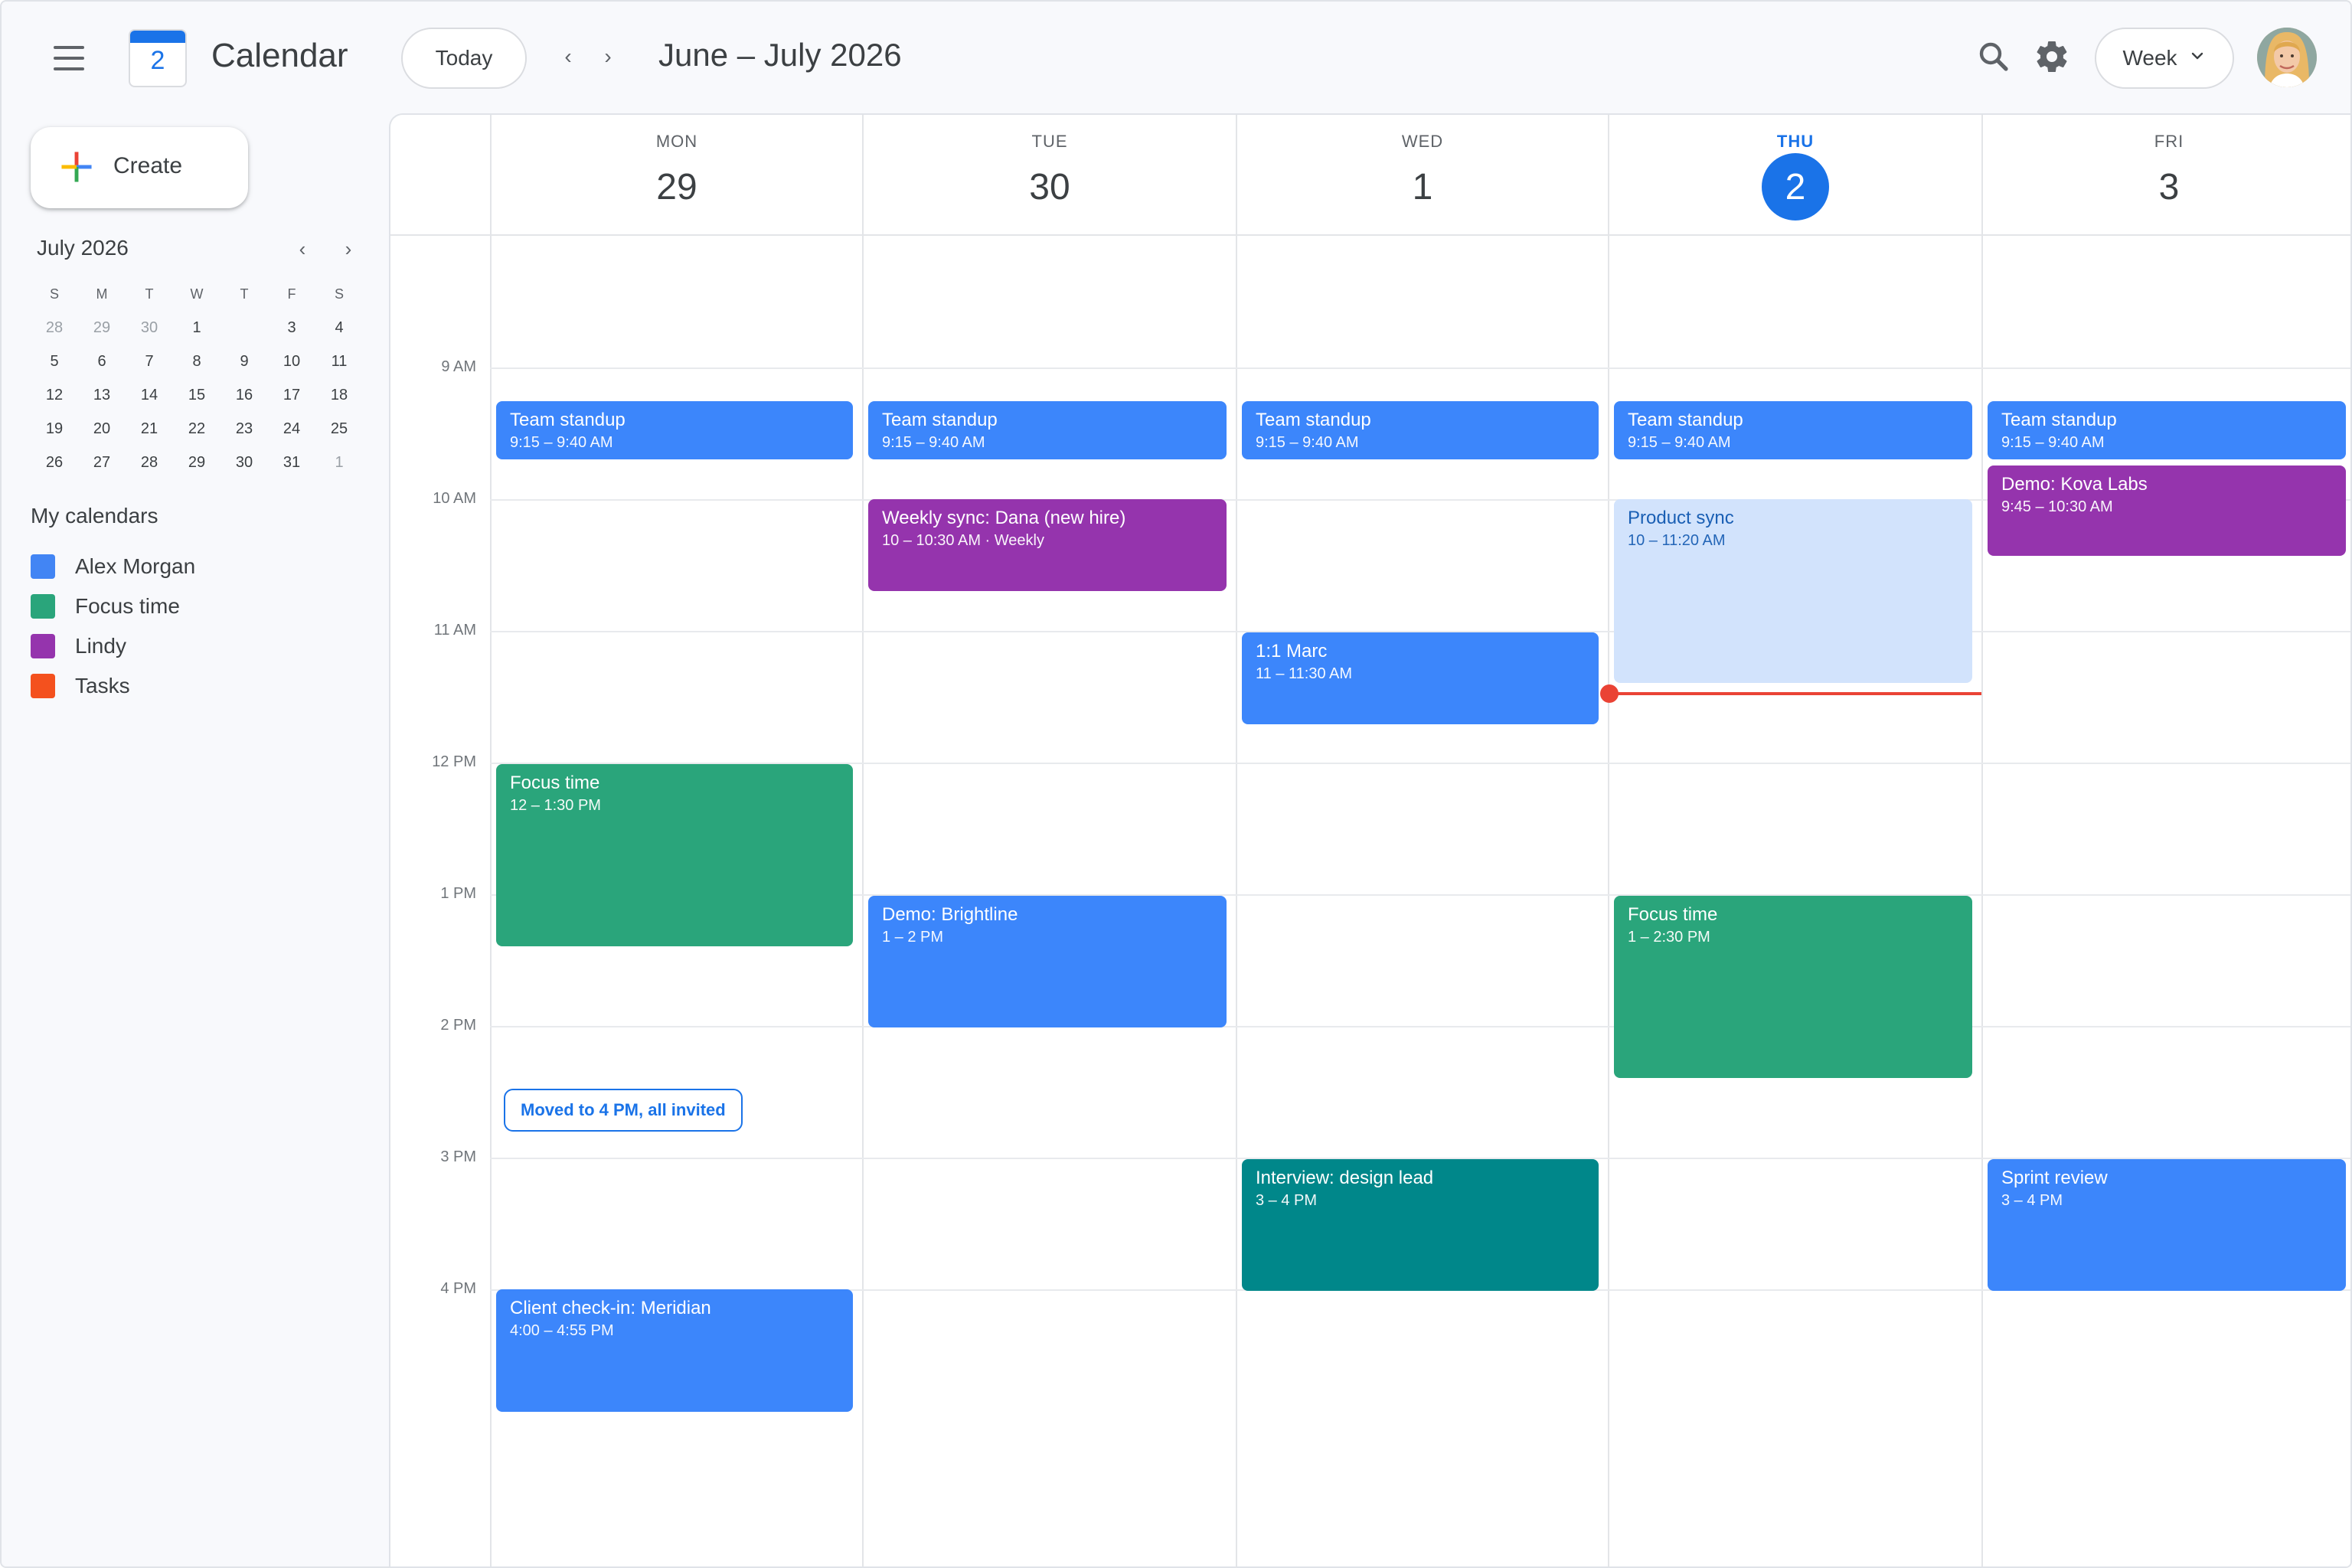  What do you see at coordinates (1047, 430) in the screenshot?
I see `event-team-standup-tue: Team standup 9:15 – 9:40 AM` at bounding box center [1047, 430].